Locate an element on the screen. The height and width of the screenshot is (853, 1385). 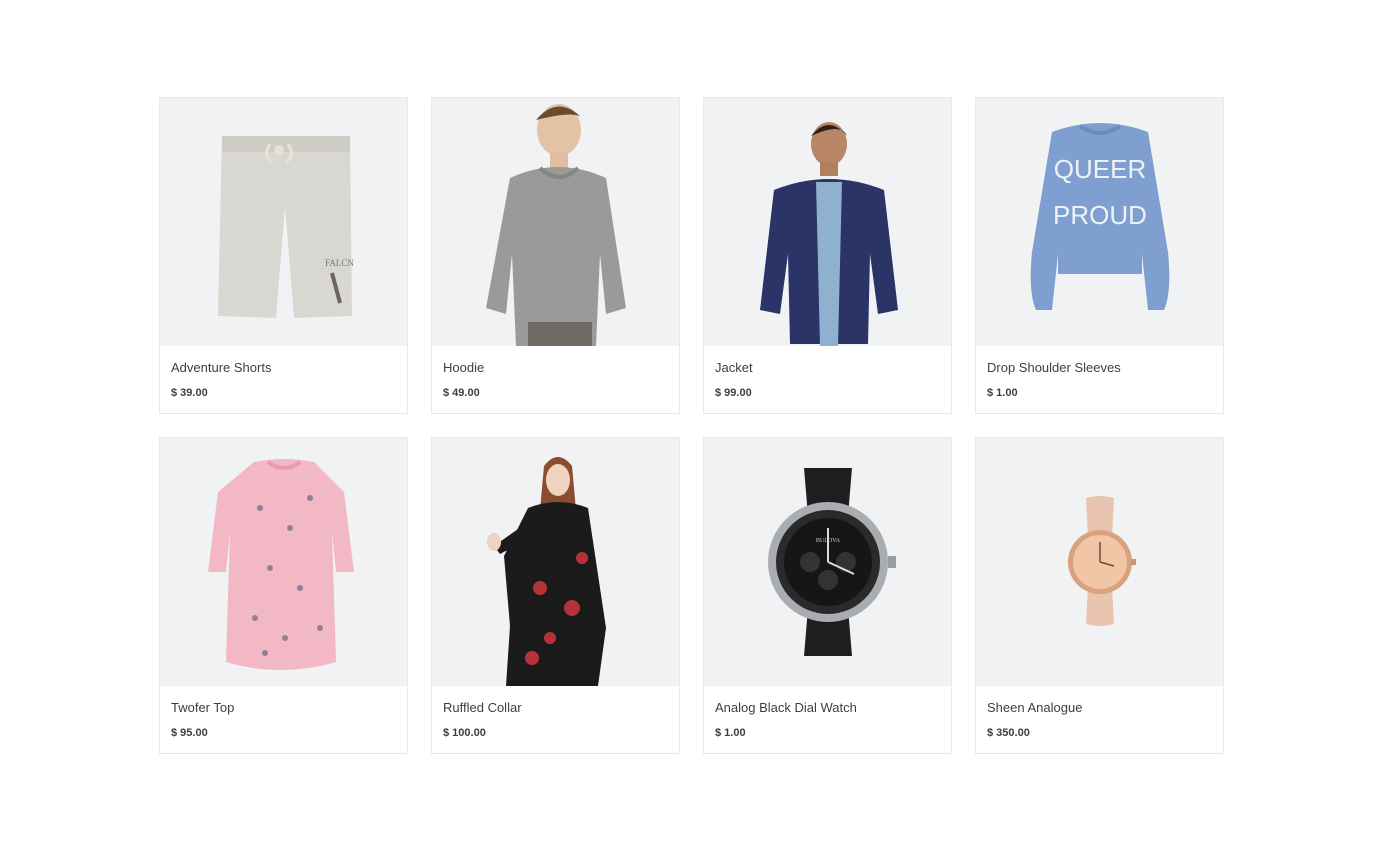
product-name: Twofer Top is located at coordinates (283, 708).